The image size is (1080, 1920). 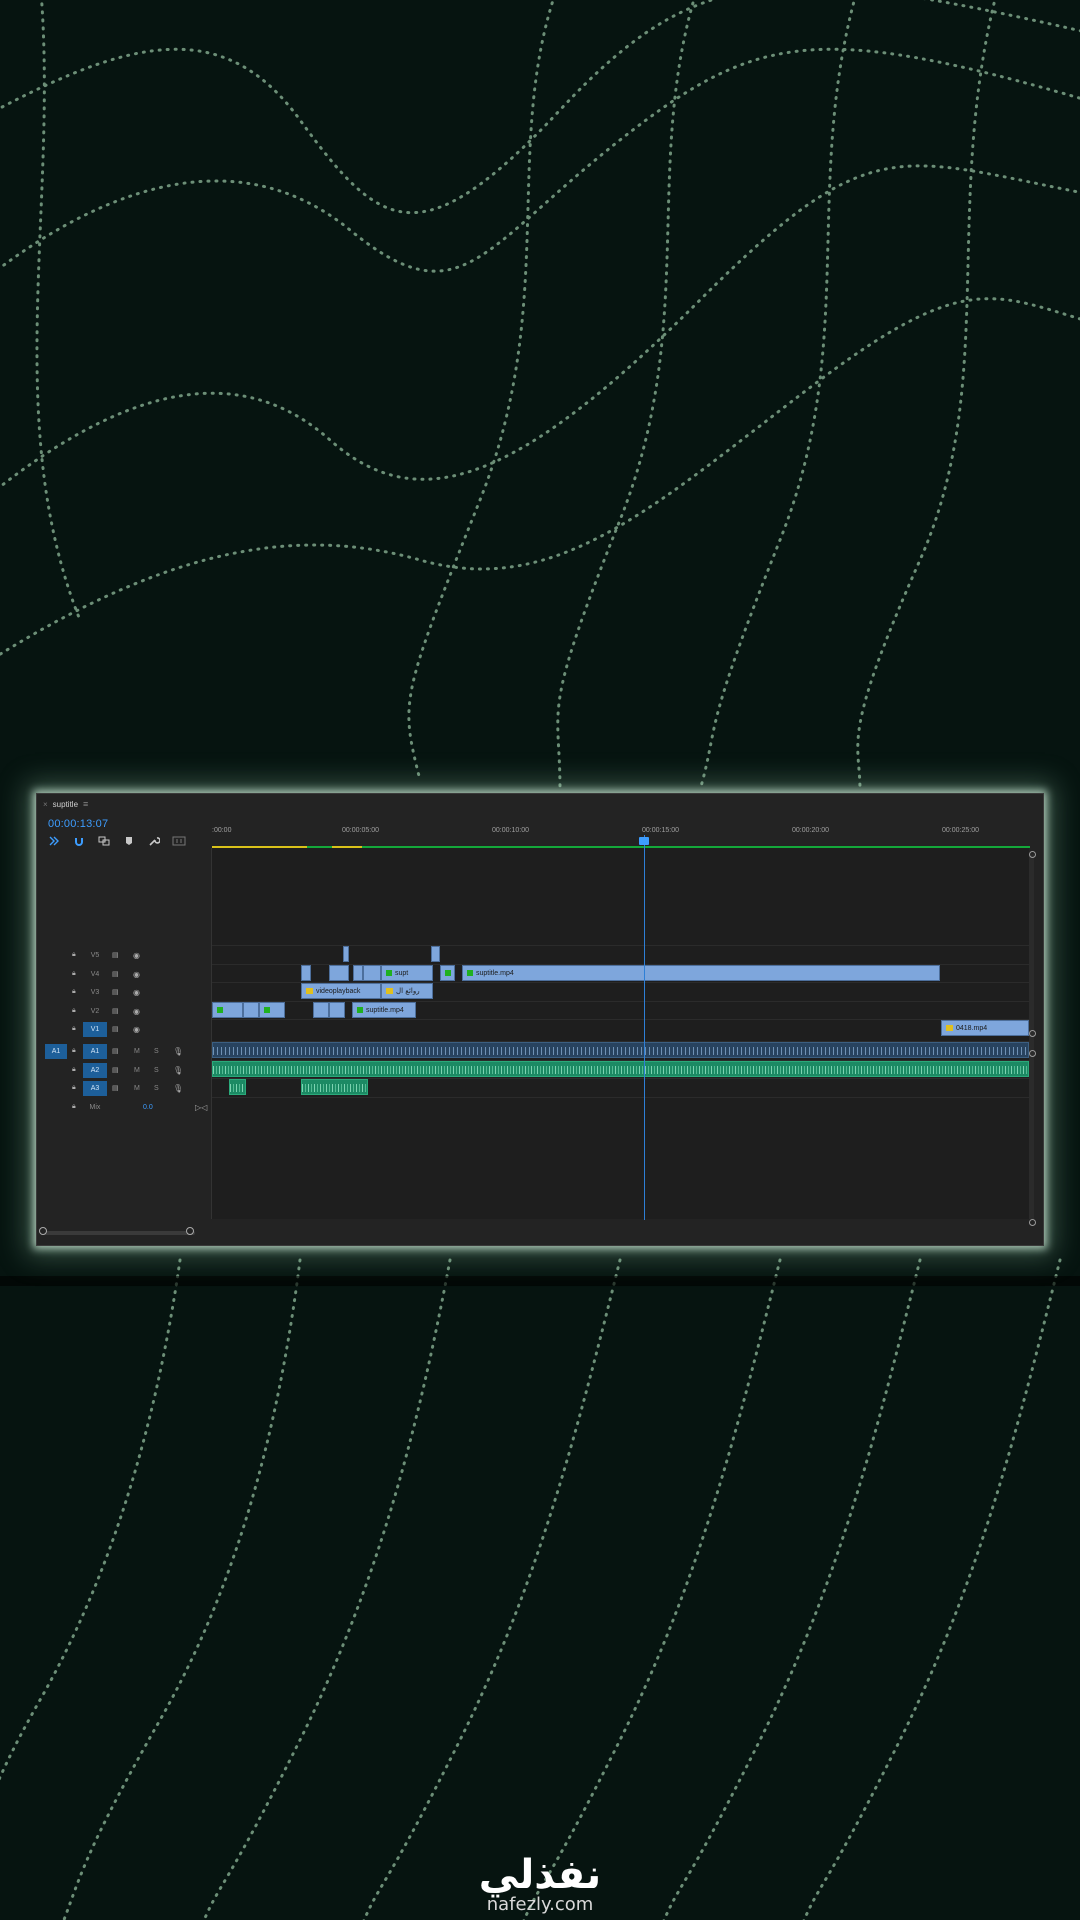 I want to click on ripple-edit-icon, so click(x=54, y=841).